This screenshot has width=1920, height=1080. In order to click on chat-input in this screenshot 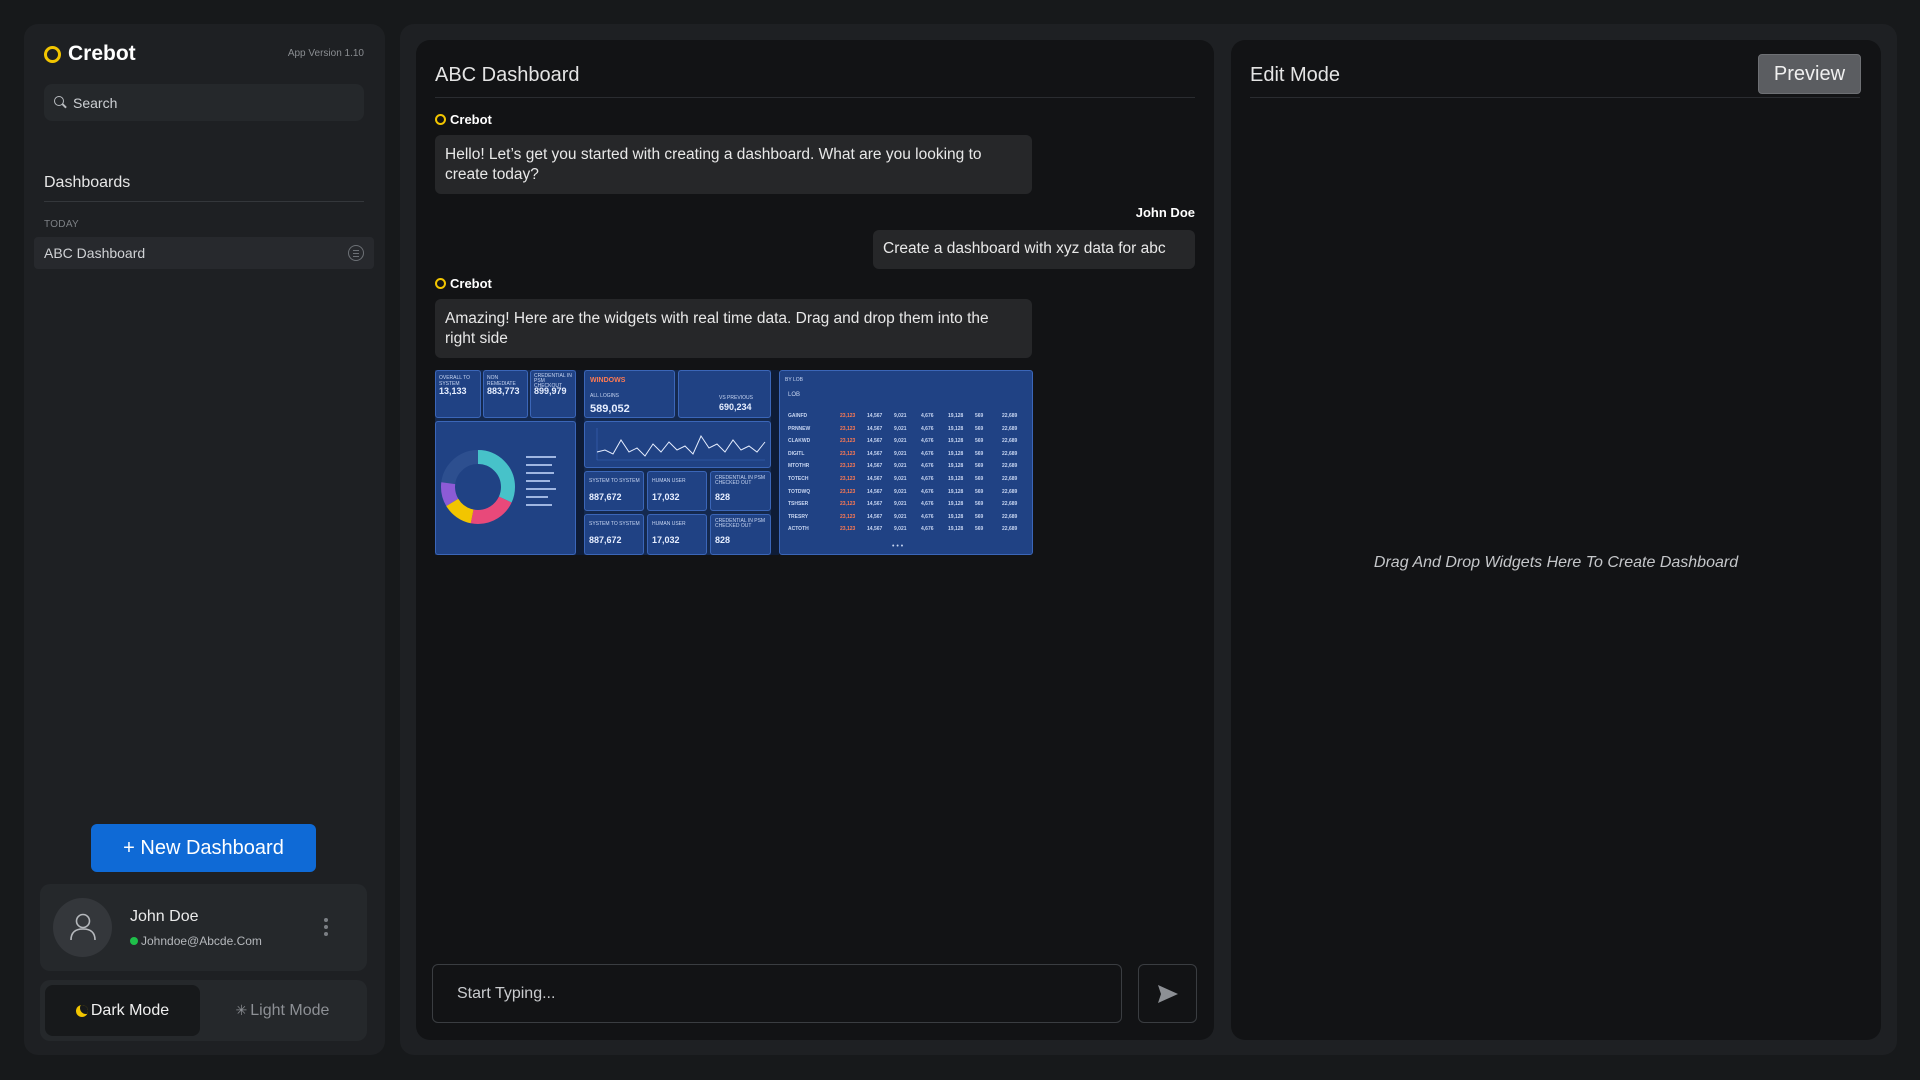, I will do `click(777, 993)`.